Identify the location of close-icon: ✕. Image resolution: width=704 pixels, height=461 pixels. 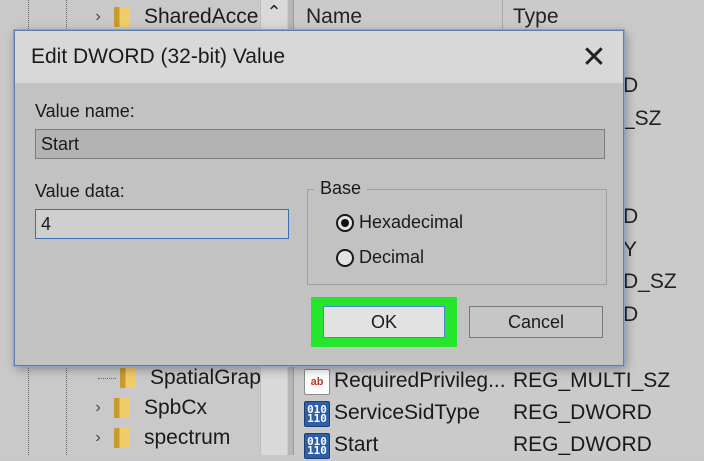
(594, 57).